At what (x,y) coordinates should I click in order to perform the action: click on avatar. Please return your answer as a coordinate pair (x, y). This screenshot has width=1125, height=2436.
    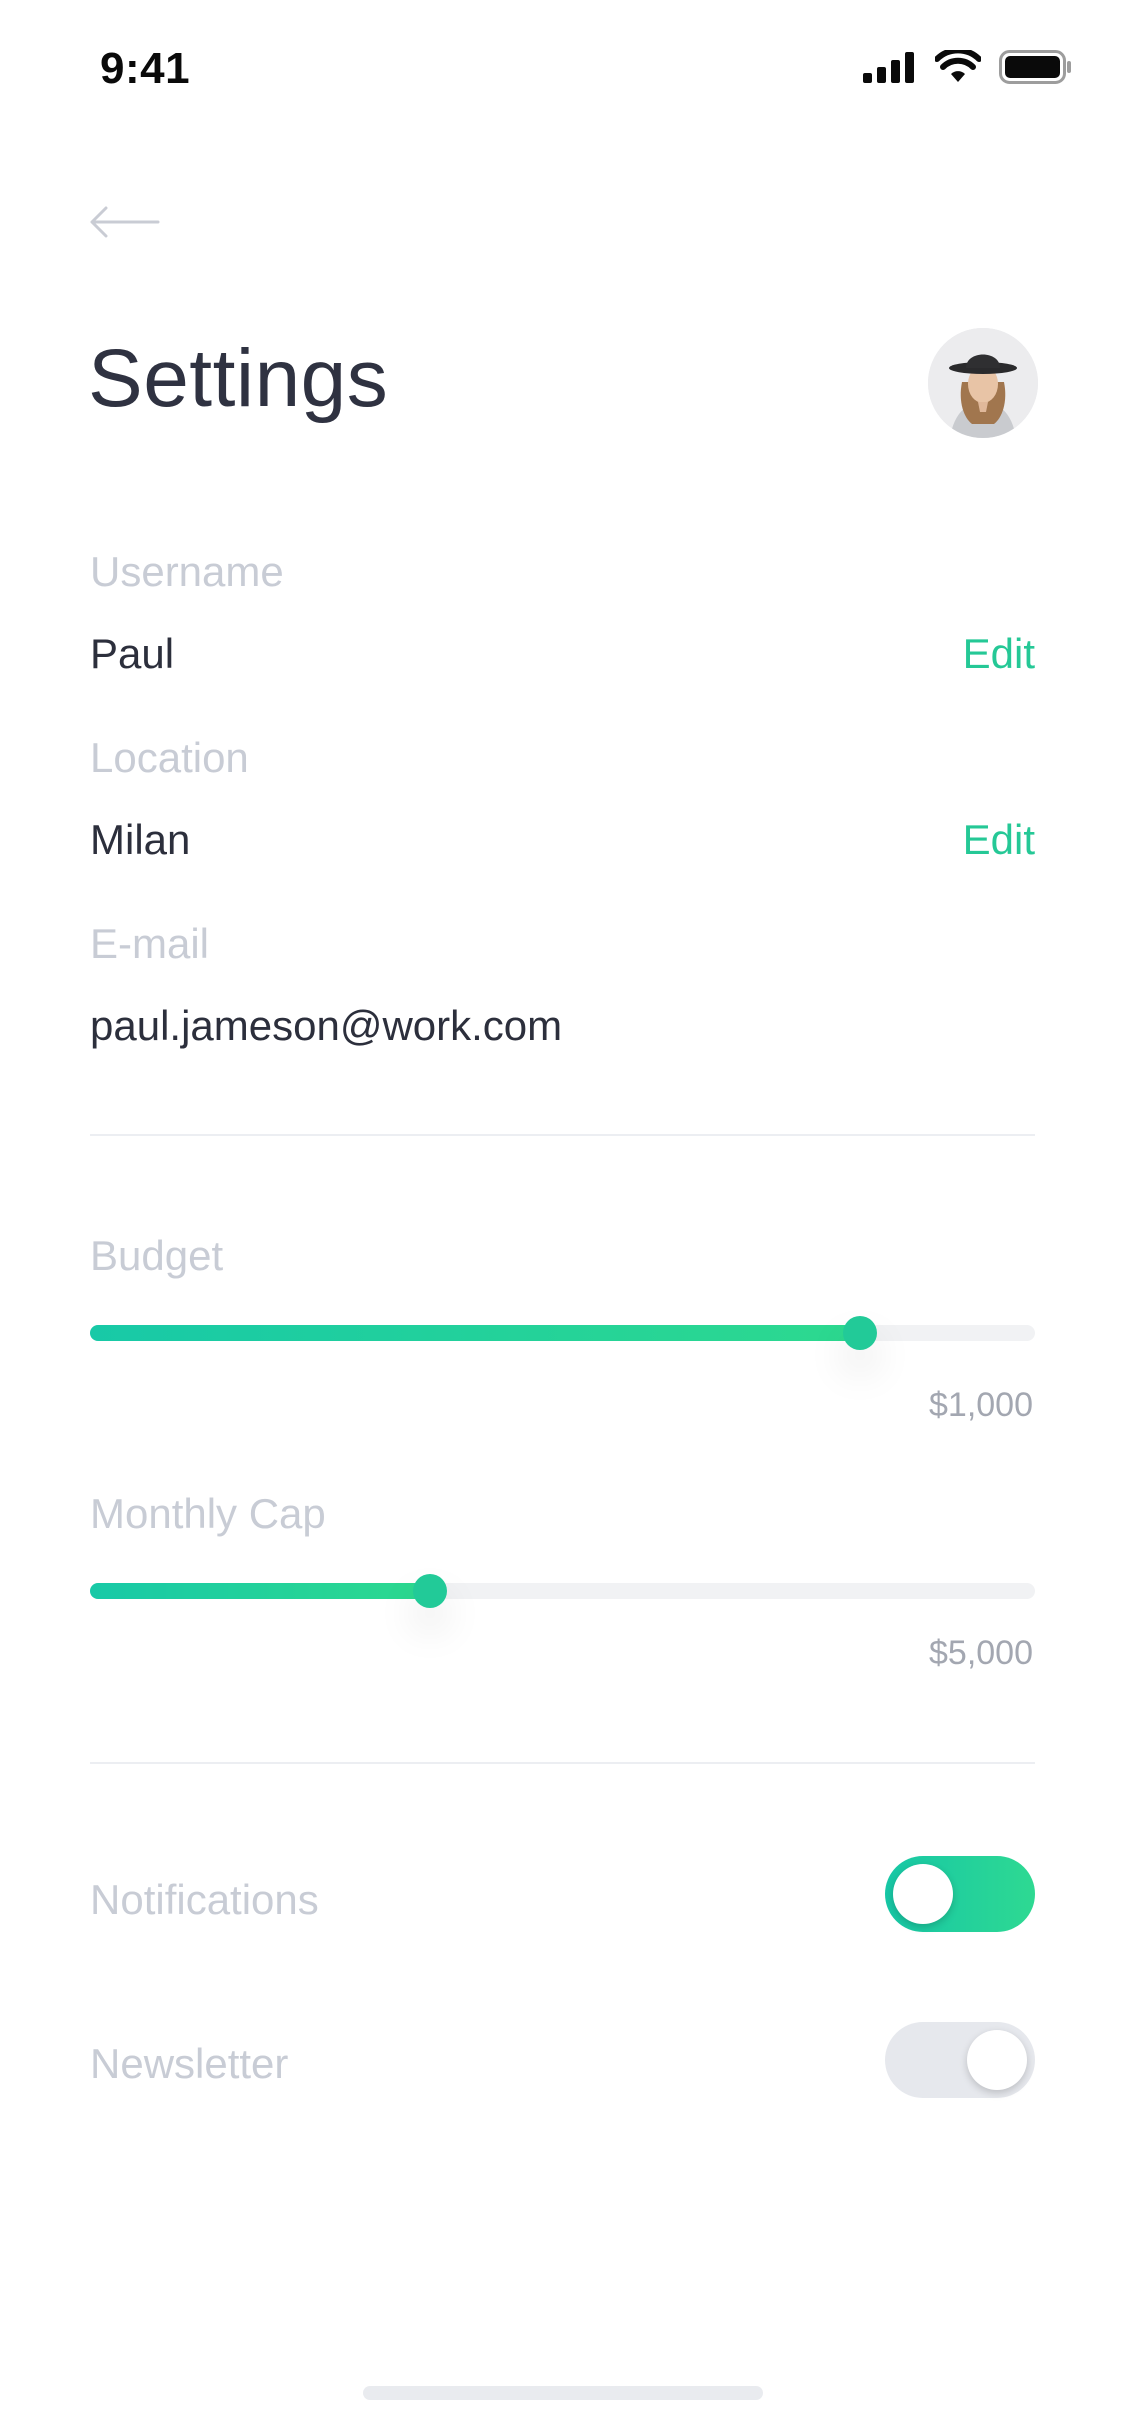
    Looking at the image, I should click on (983, 383).